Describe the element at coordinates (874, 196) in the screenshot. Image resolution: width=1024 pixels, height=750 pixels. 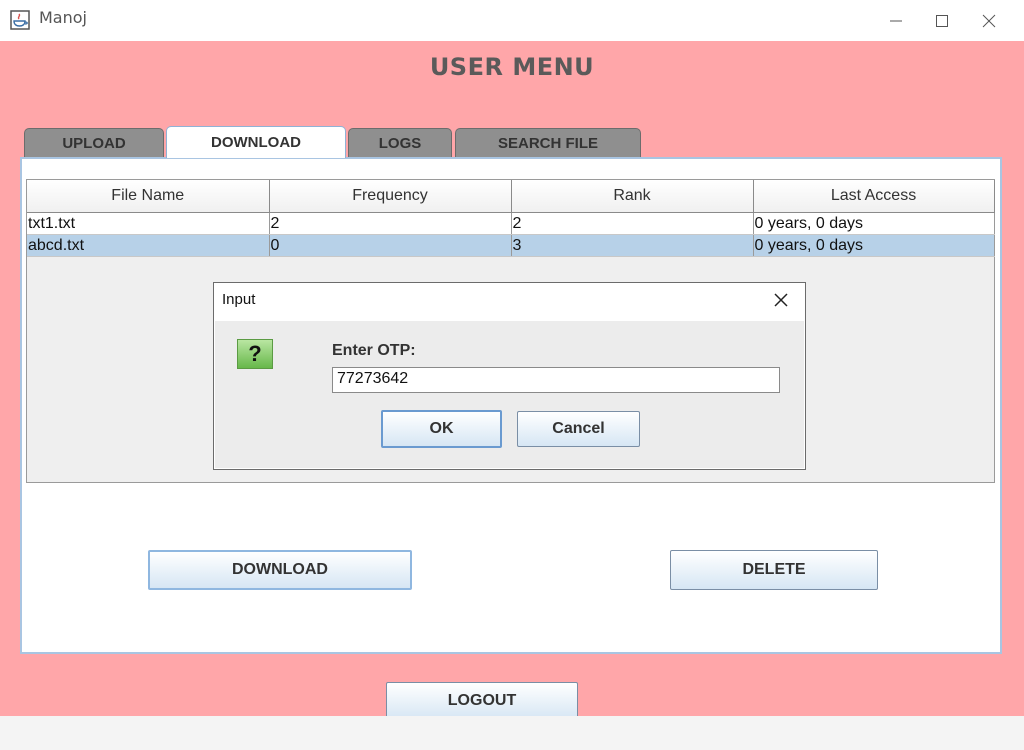
I see `column-header-last-access: Last Access` at that location.